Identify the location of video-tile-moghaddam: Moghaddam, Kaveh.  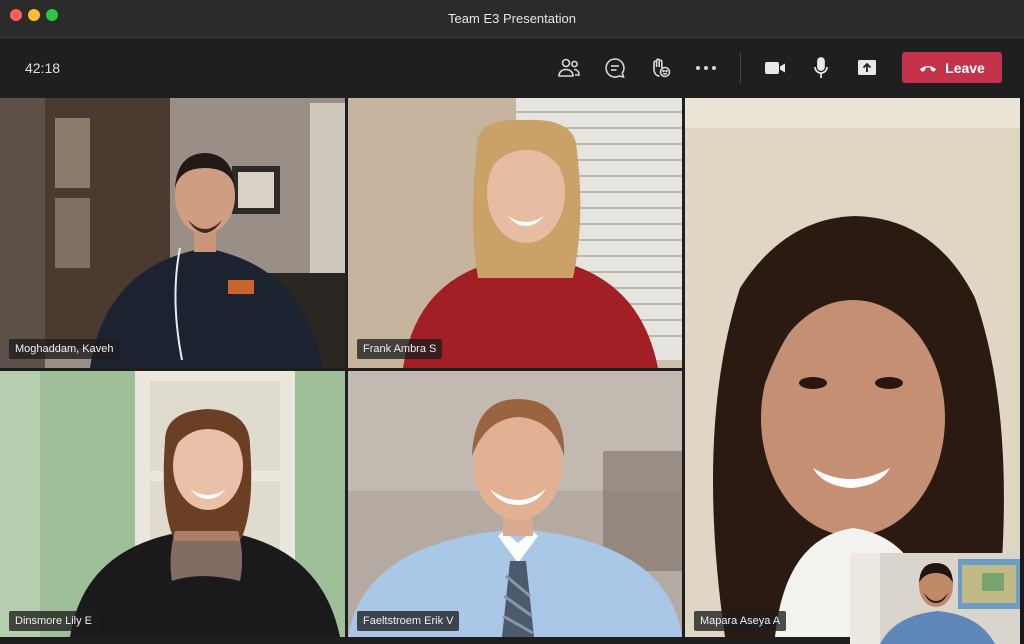
(172, 233).